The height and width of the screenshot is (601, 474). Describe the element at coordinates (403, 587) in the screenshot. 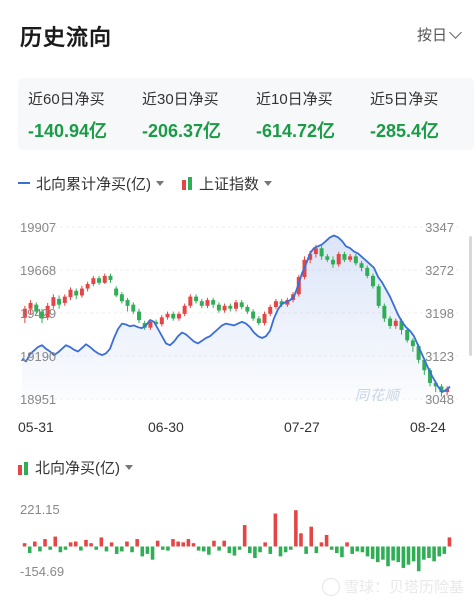

I see `bottom-watermark-text: 雪球：贝塔历险基` at that location.